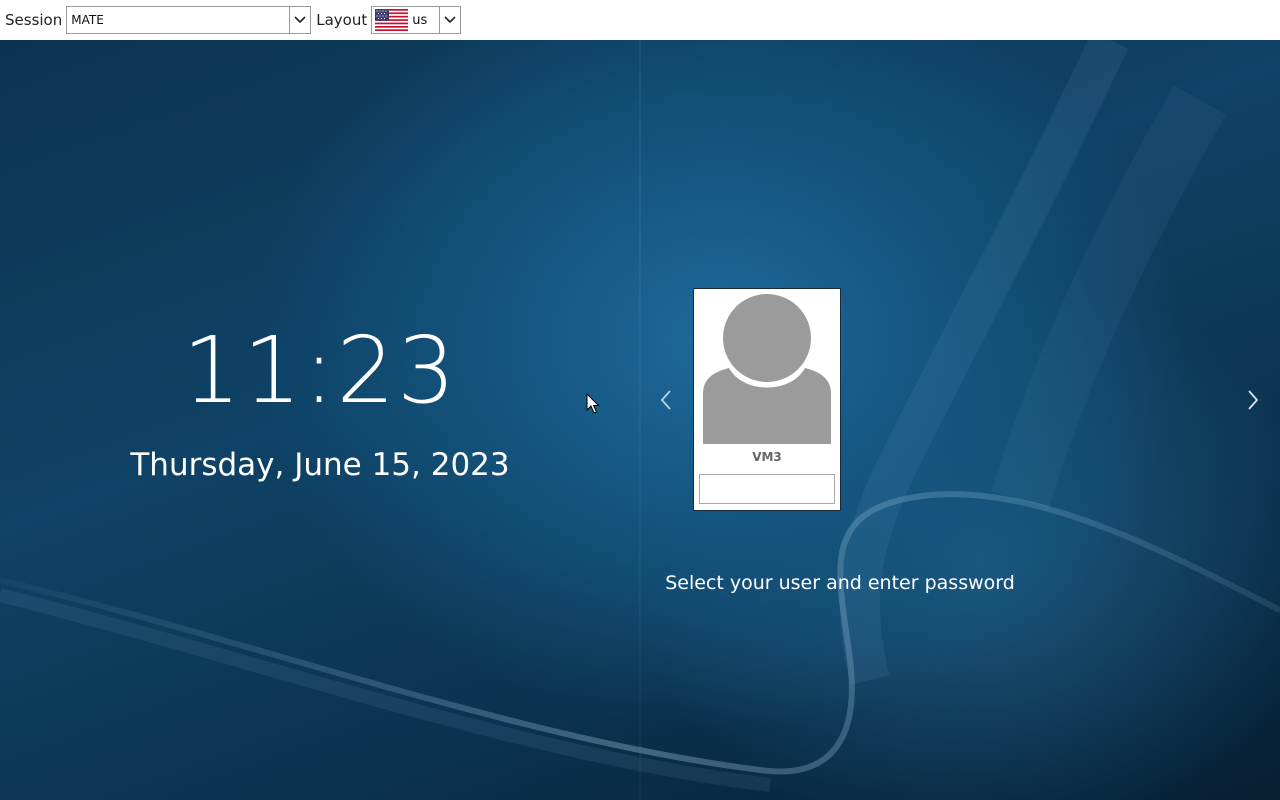 Image resolution: width=1280 pixels, height=800 pixels. I want to click on login-prompt: Select your user and enter password, so click(840, 583).